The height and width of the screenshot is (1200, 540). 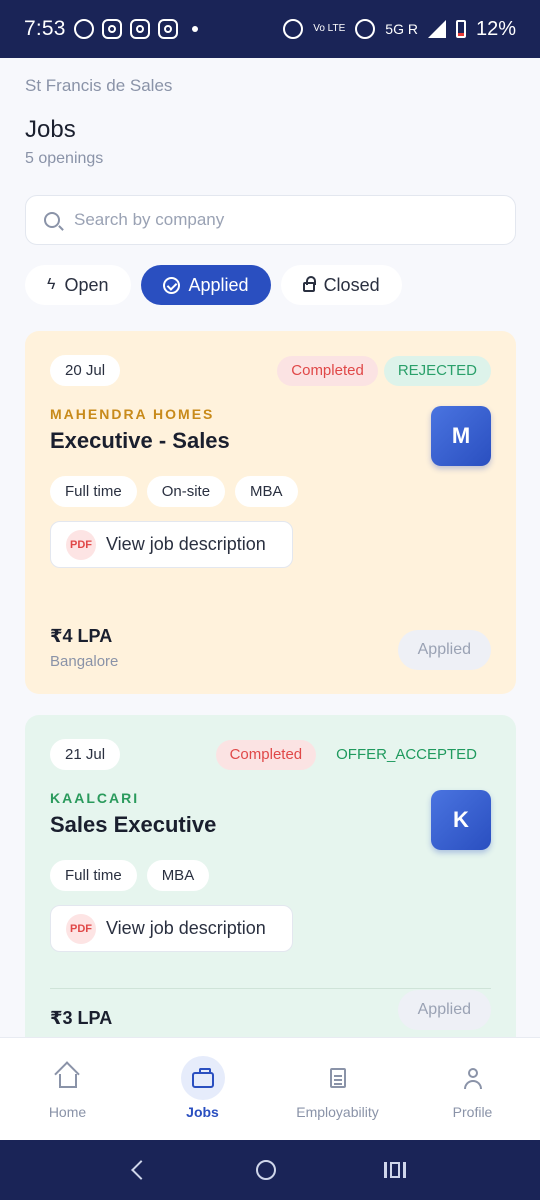 What do you see at coordinates (50, 129) in the screenshot?
I see `page-title: Jobs` at bounding box center [50, 129].